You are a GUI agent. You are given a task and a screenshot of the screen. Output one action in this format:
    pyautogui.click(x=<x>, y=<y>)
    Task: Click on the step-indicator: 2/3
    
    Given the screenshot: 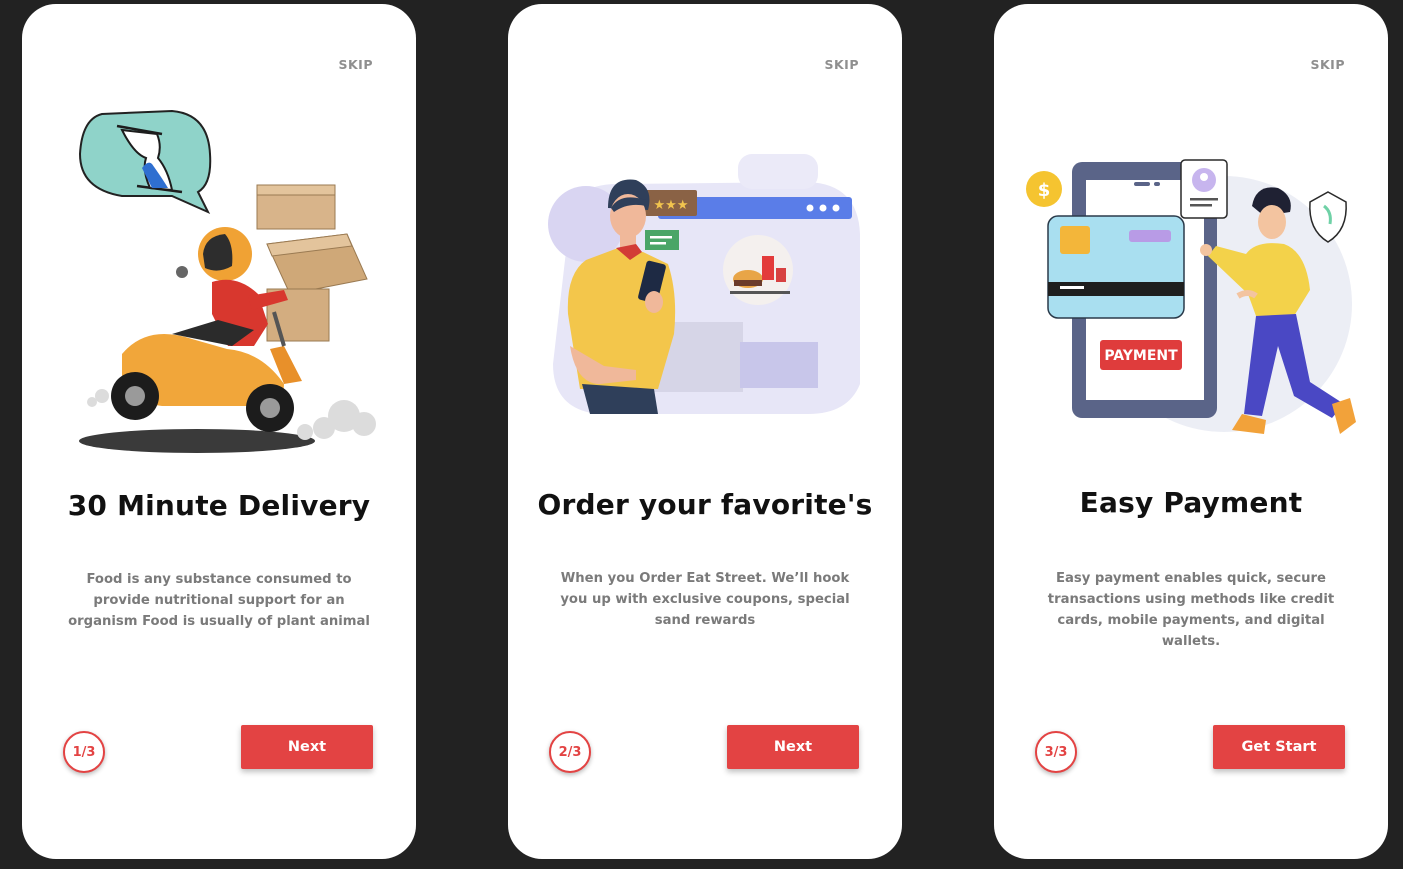 What is the action you would take?
    pyautogui.click(x=570, y=752)
    